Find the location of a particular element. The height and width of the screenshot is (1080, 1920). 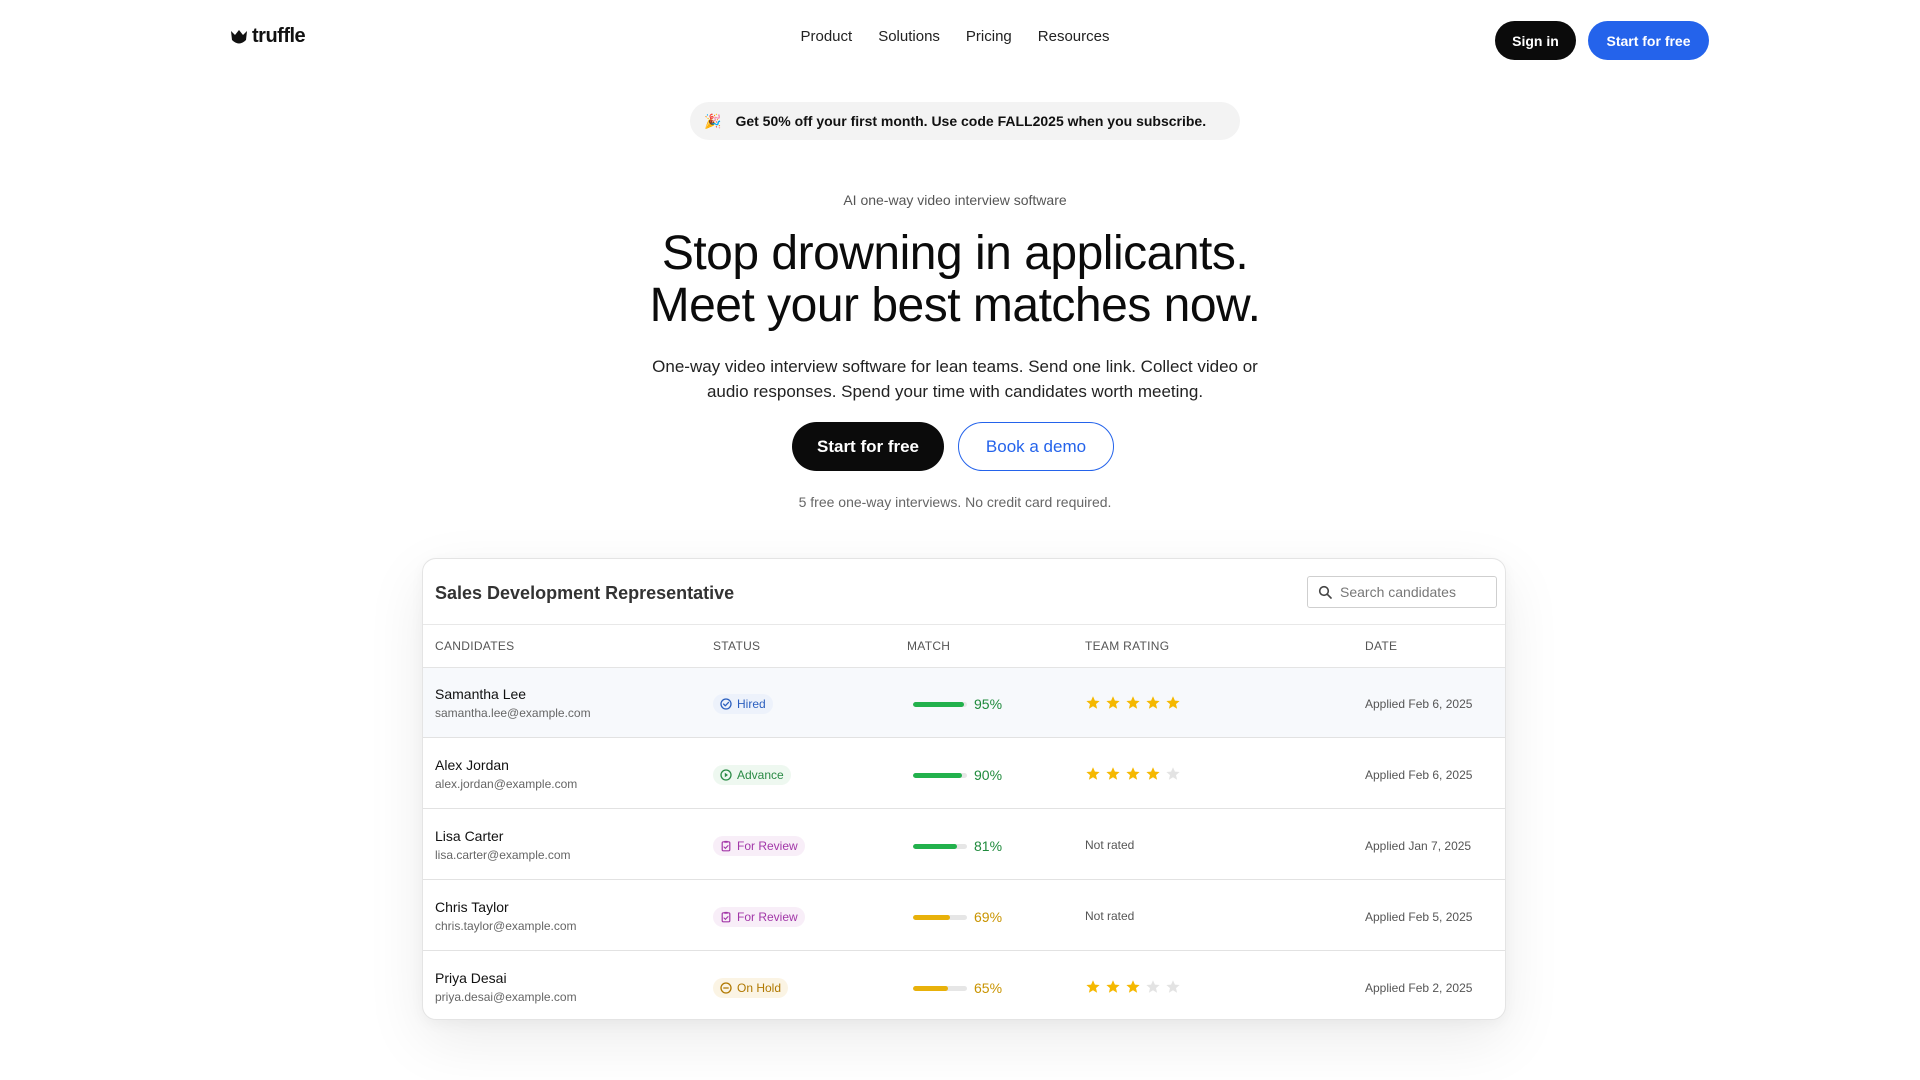

status-label: On Hold is located at coordinates (759, 988).